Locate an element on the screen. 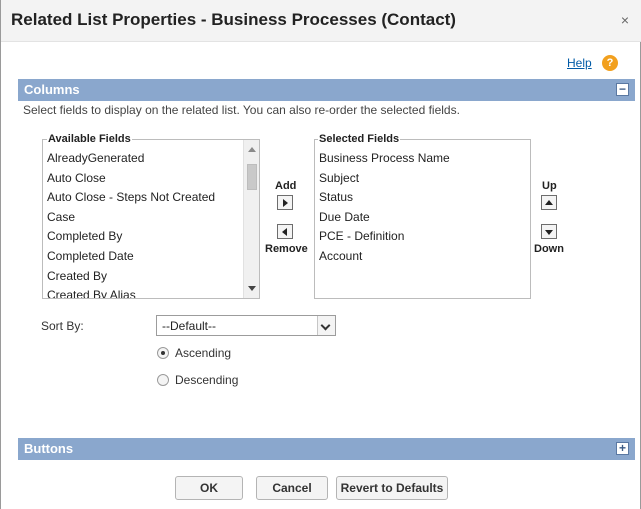 The width and height of the screenshot is (641, 509). arrow-right-icon is located at coordinates (285, 203).